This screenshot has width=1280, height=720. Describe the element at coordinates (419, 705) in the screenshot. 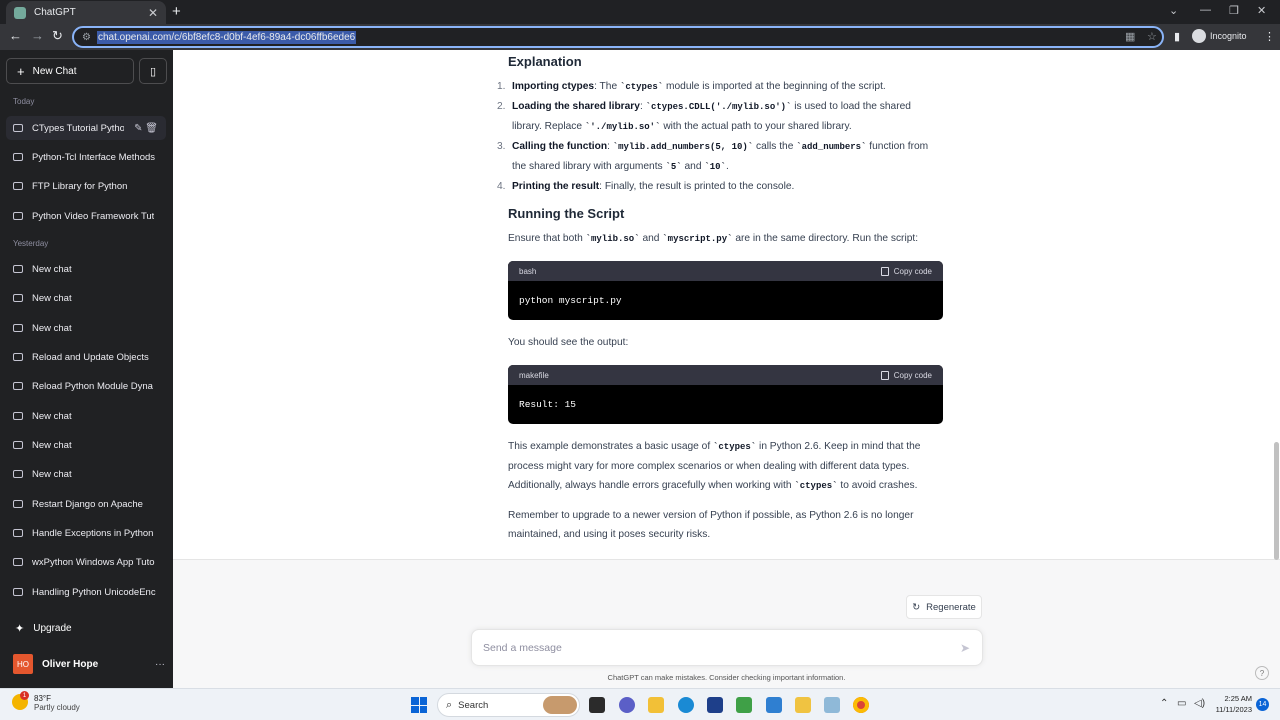

I see `windows-start-icon` at that location.